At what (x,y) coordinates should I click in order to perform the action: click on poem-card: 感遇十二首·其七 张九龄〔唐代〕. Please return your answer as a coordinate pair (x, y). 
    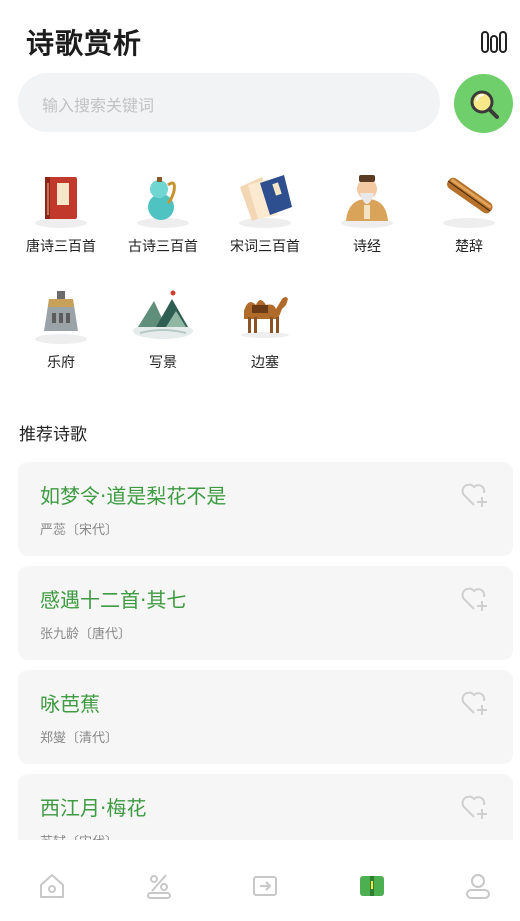
    Looking at the image, I should click on (265, 613).